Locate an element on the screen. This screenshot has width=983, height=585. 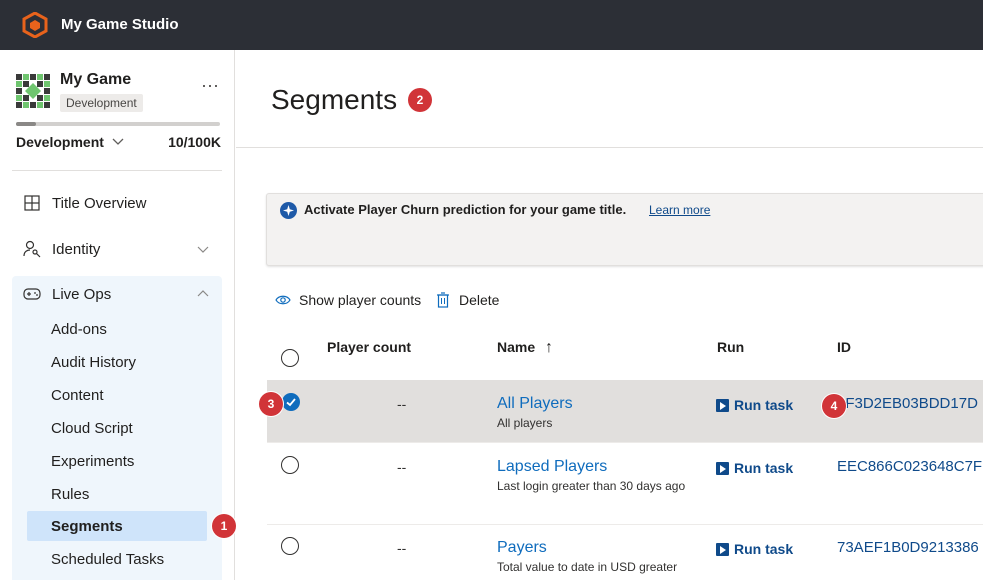
annotation-badge: 1 is located at coordinates (224, 526).